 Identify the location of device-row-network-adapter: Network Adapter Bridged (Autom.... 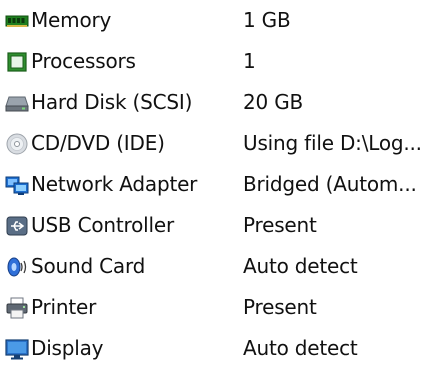
(220, 184).